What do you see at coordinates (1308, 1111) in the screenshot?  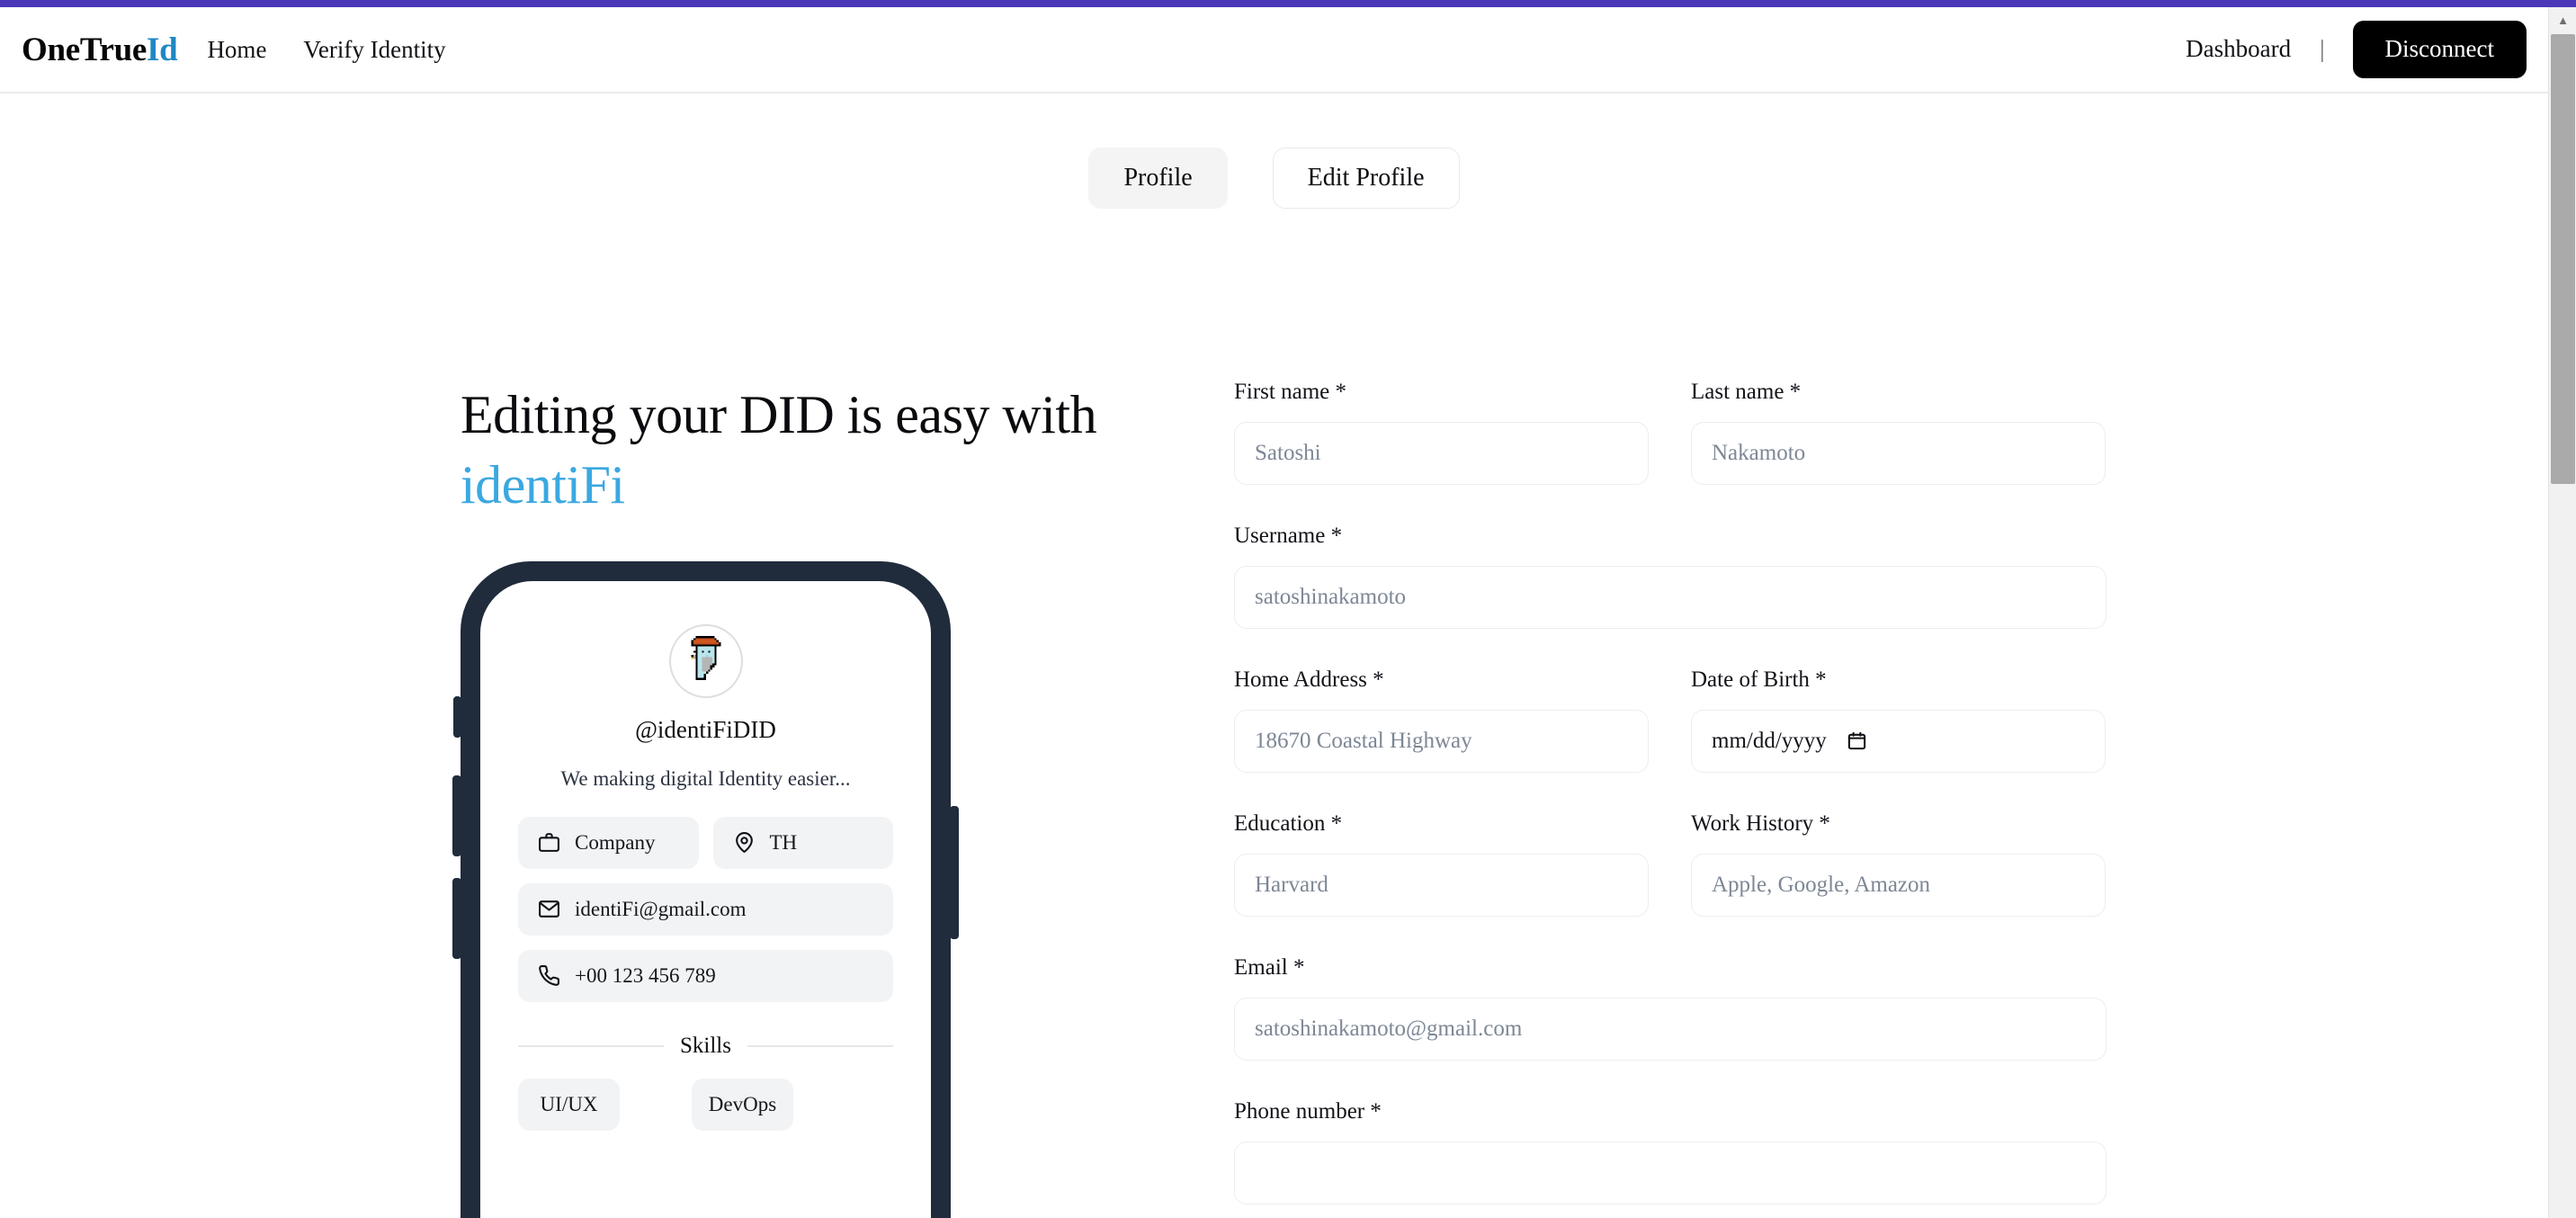 I see `phone-number-label: Phone number *` at bounding box center [1308, 1111].